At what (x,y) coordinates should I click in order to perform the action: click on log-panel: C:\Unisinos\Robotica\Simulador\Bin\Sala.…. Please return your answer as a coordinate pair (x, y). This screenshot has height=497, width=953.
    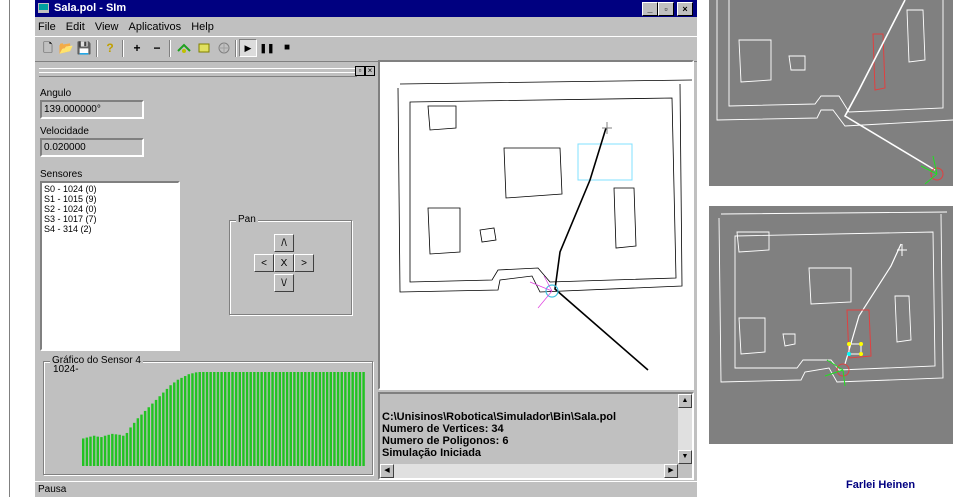
    Looking at the image, I should click on (536, 436).